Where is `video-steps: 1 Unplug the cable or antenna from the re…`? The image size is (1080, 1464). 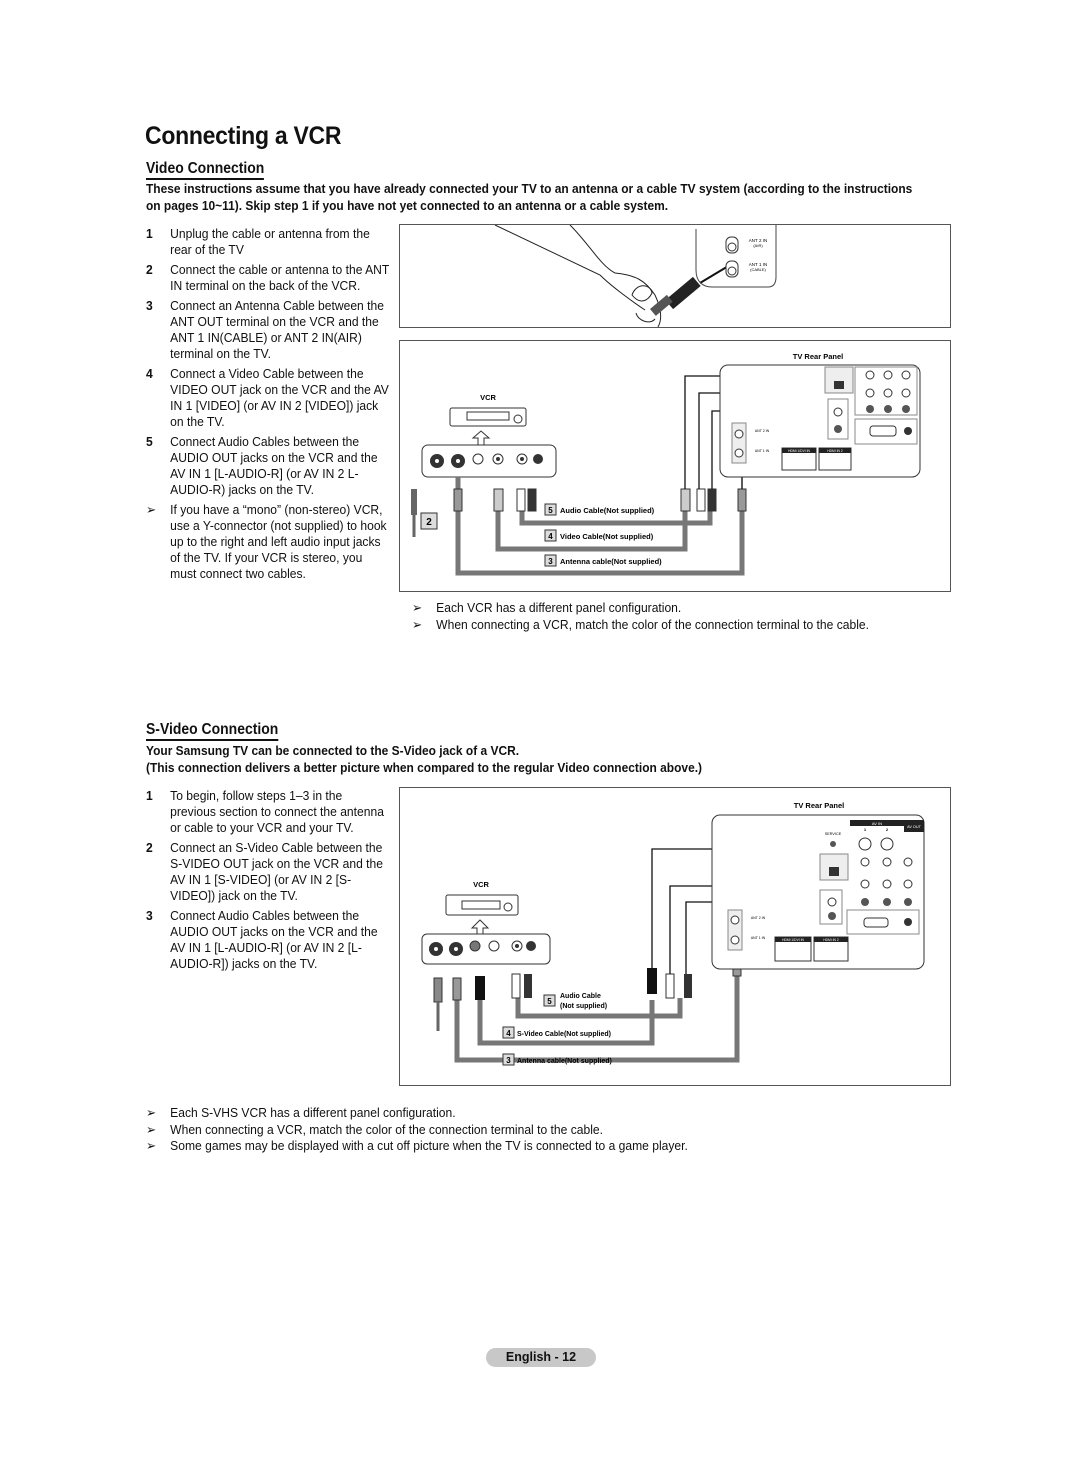 video-steps: 1 Unplug the cable or antenna from the re… is located at coordinates (268, 406).